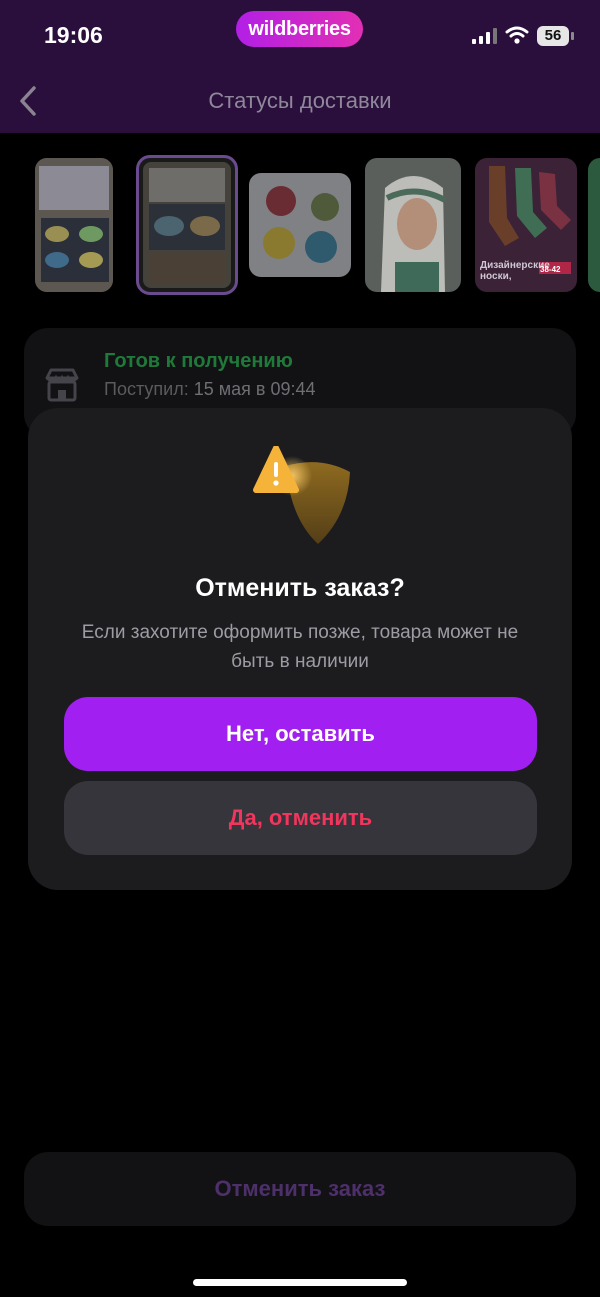  I want to click on battery-tip, so click(572, 36).